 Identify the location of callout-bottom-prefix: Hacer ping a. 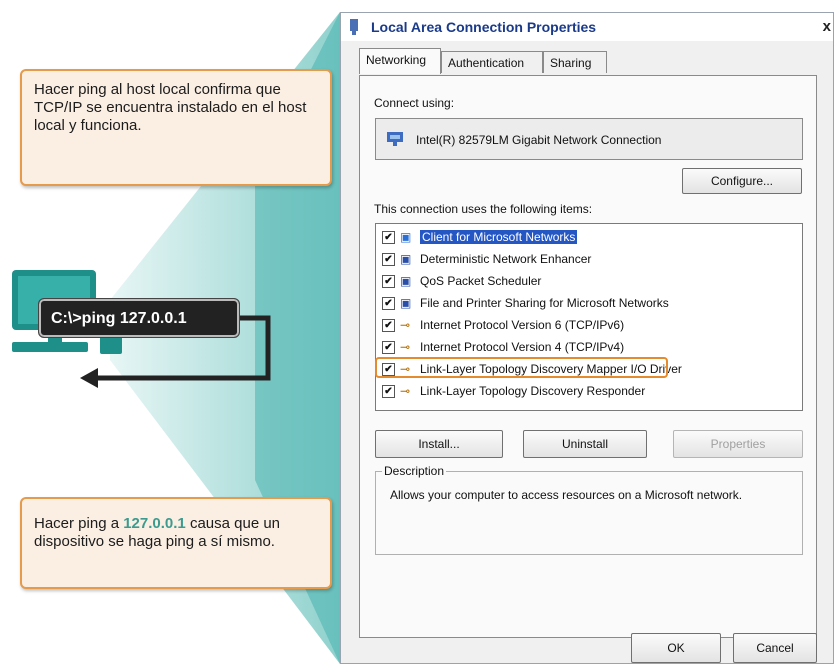
(79, 523).